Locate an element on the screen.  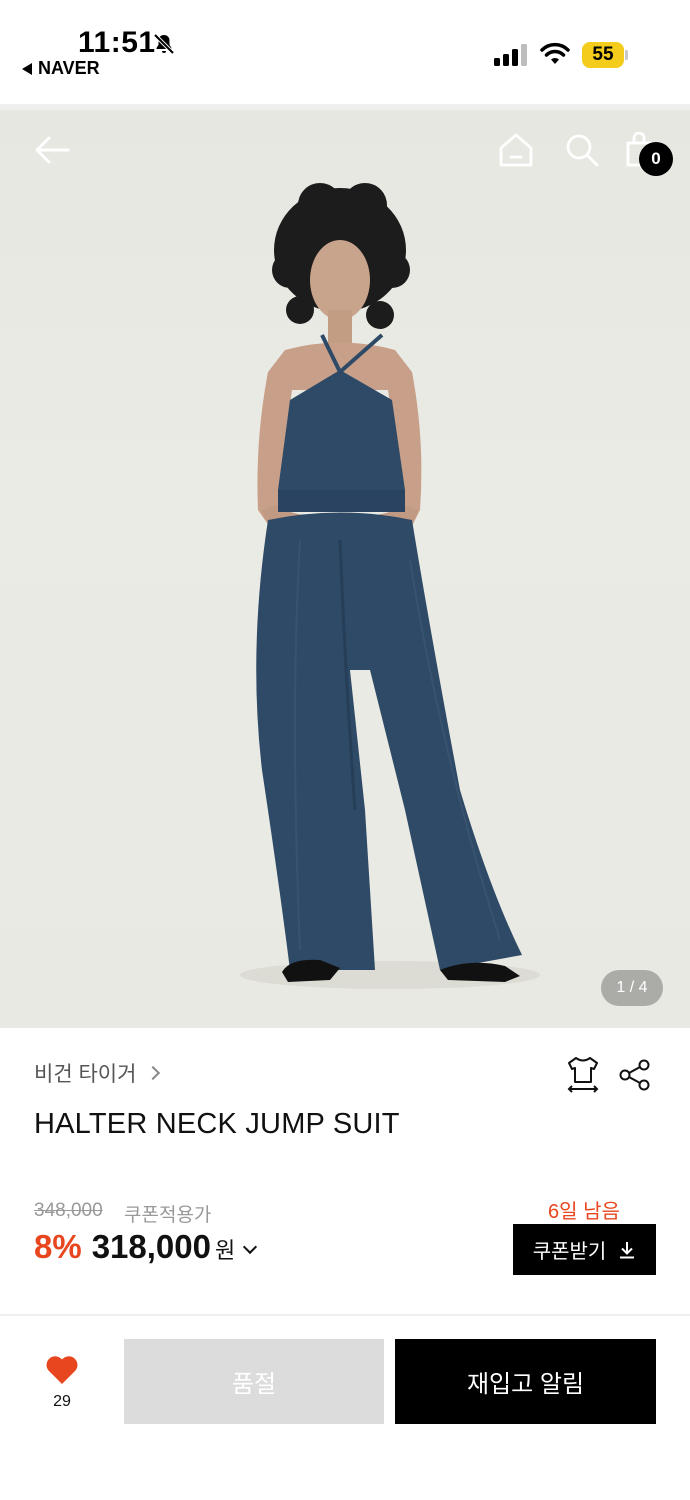
chevron-right-icon is located at coordinates (153, 1073).